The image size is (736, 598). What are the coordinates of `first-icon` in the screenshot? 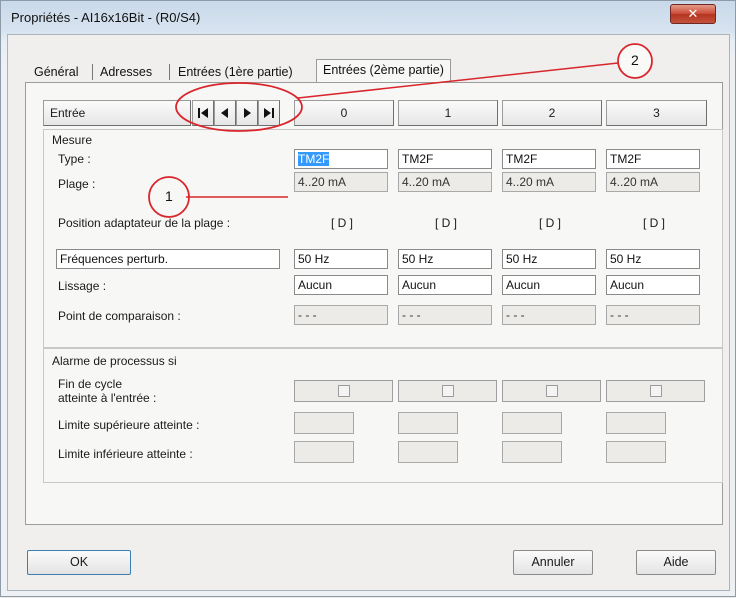 It's located at (203, 113).